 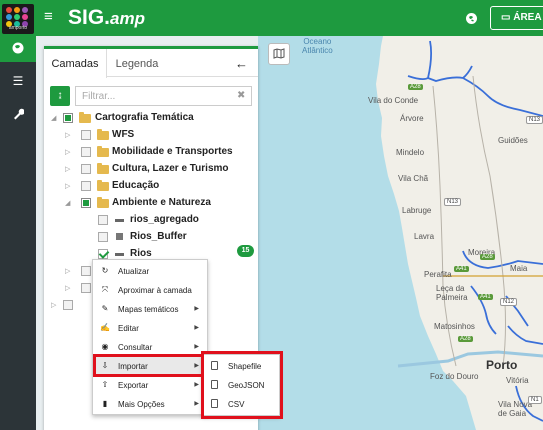 I want to click on road-shield: N12, so click(x=509, y=302).